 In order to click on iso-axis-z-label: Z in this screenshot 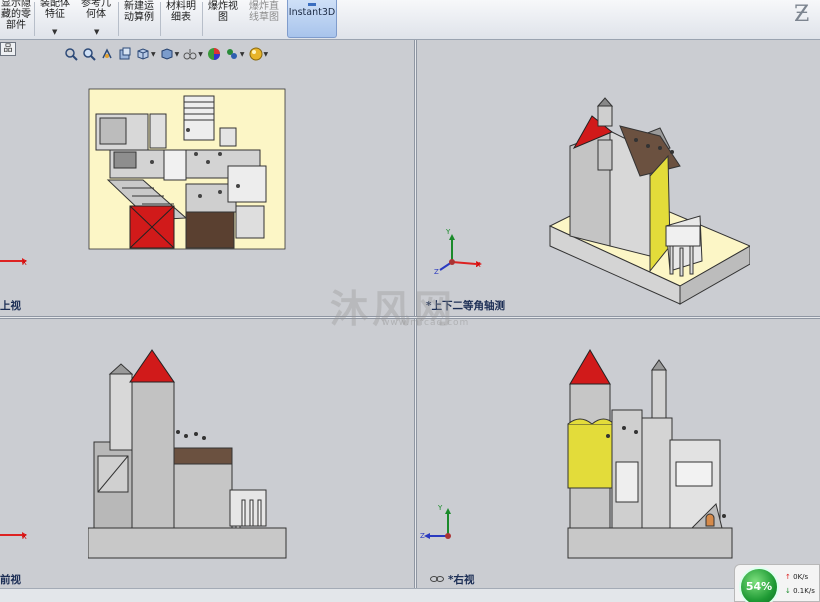, I will do `click(436, 272)`.